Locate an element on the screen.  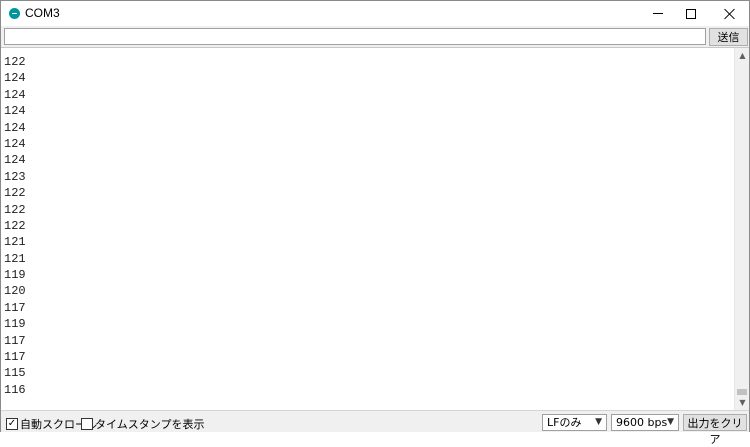
minimize-button is located at coordinates (657, 13).